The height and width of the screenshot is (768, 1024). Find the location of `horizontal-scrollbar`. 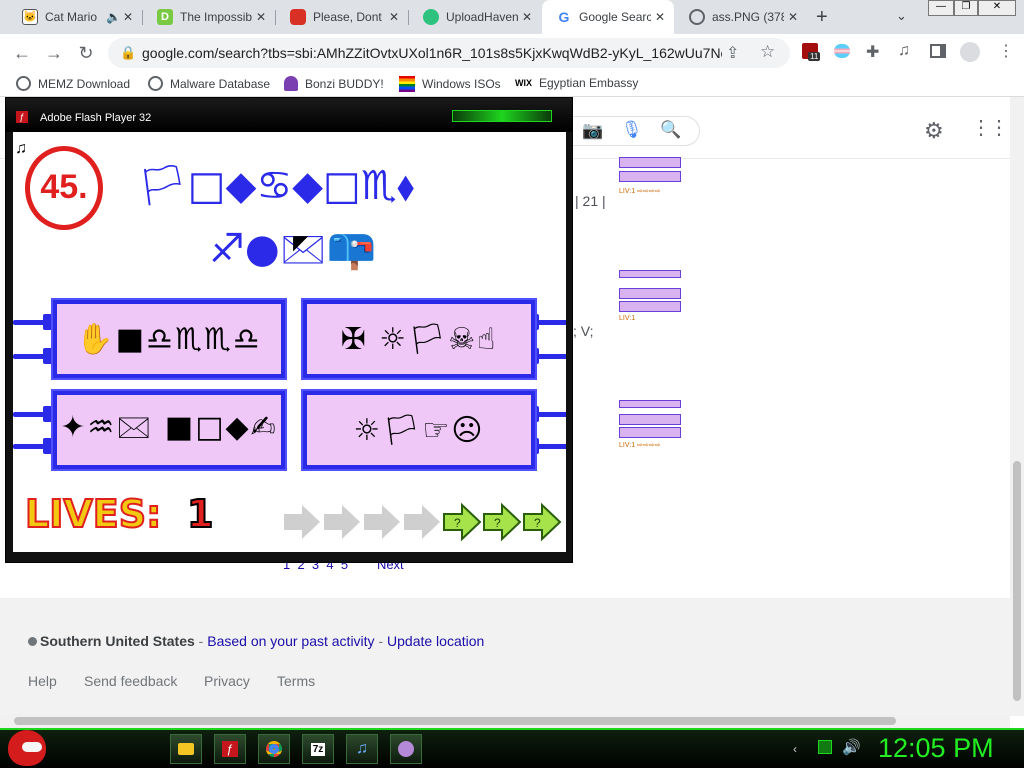

horizontal-scrollbar is located at coordinates (505, 721).